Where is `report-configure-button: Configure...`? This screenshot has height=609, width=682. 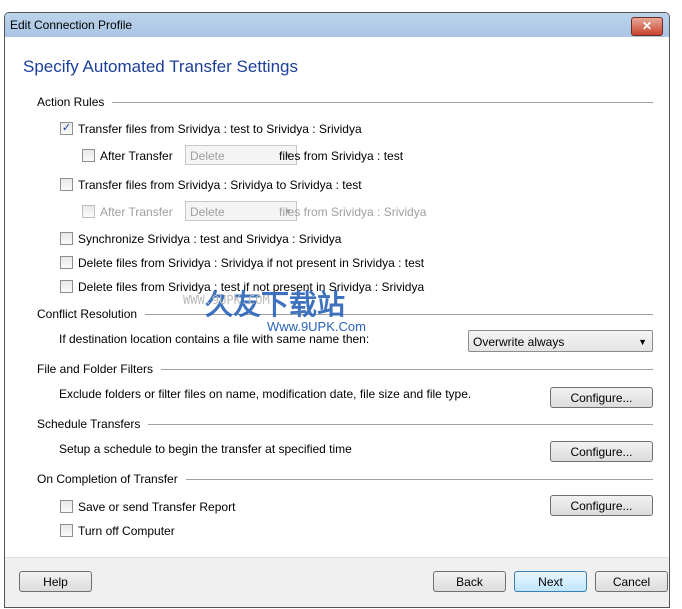
report-configure-button: Configure... is located at coordinates (601, 505).